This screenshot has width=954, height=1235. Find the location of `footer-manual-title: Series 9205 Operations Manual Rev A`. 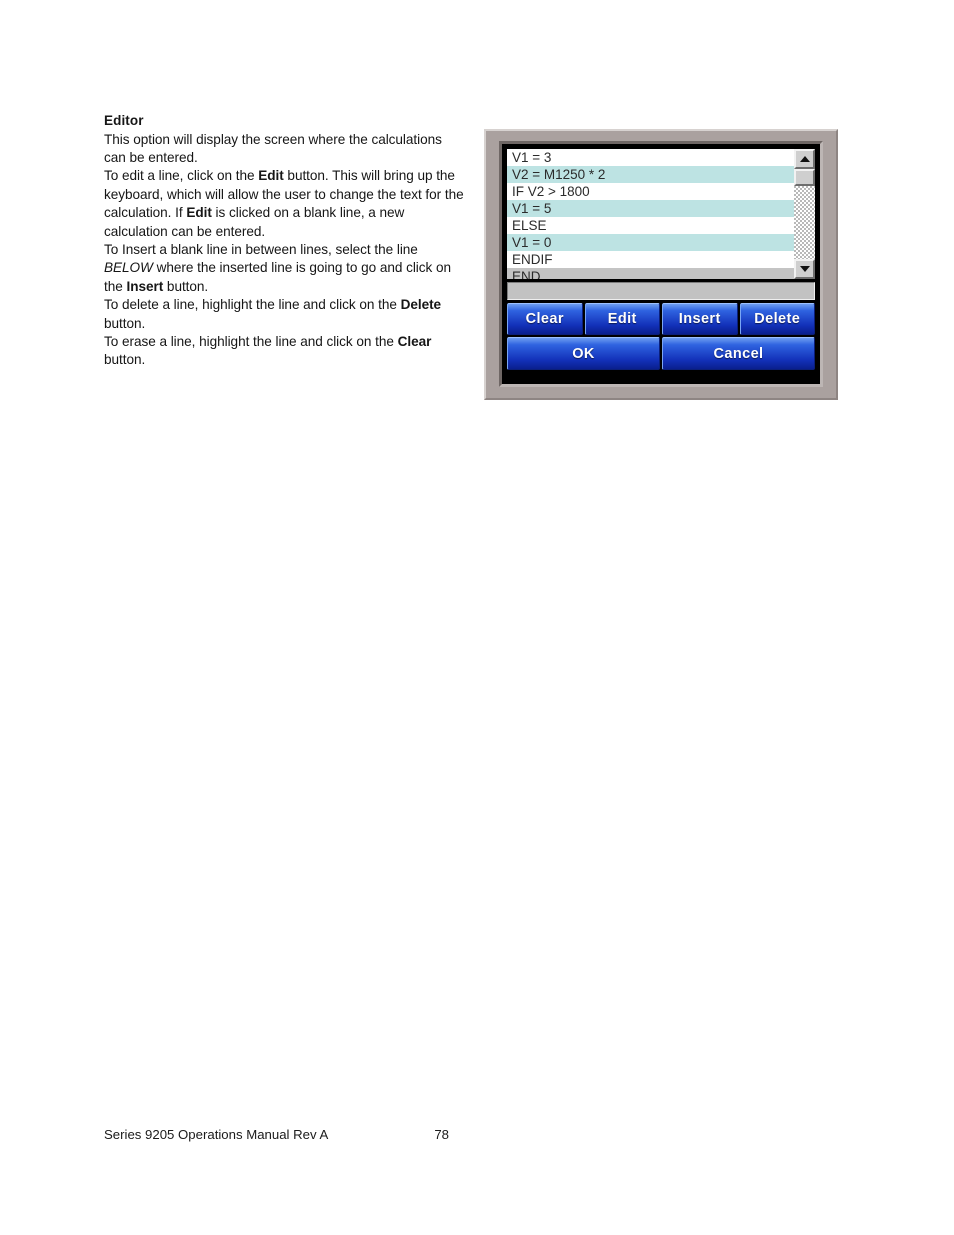

footer-manual-title: Series 9205 Operations Manual Rev A is located at coordinates (216, 1134).